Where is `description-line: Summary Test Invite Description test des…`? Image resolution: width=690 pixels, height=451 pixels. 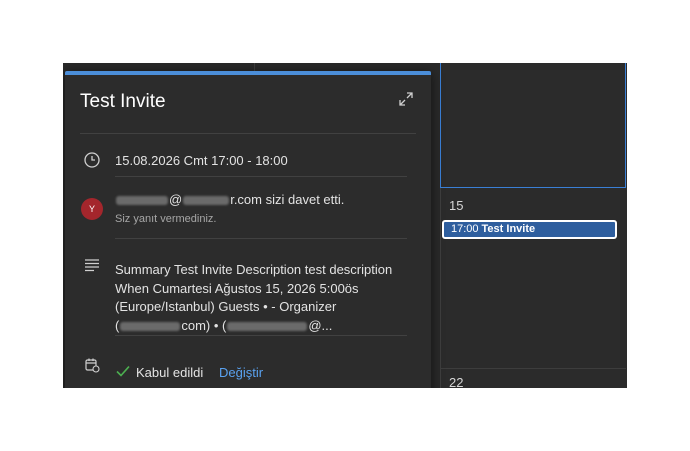
description-line: Summary Test Invite Description test des… is located at coordinates (254, 269).